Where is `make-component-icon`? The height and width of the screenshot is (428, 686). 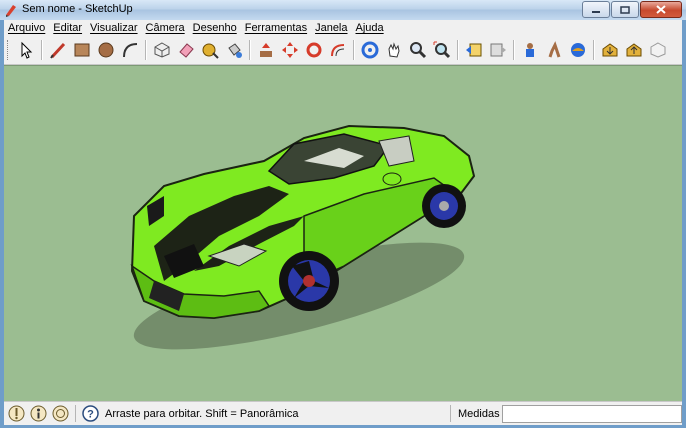
make-component-icon is located at coordinates (162, 50).